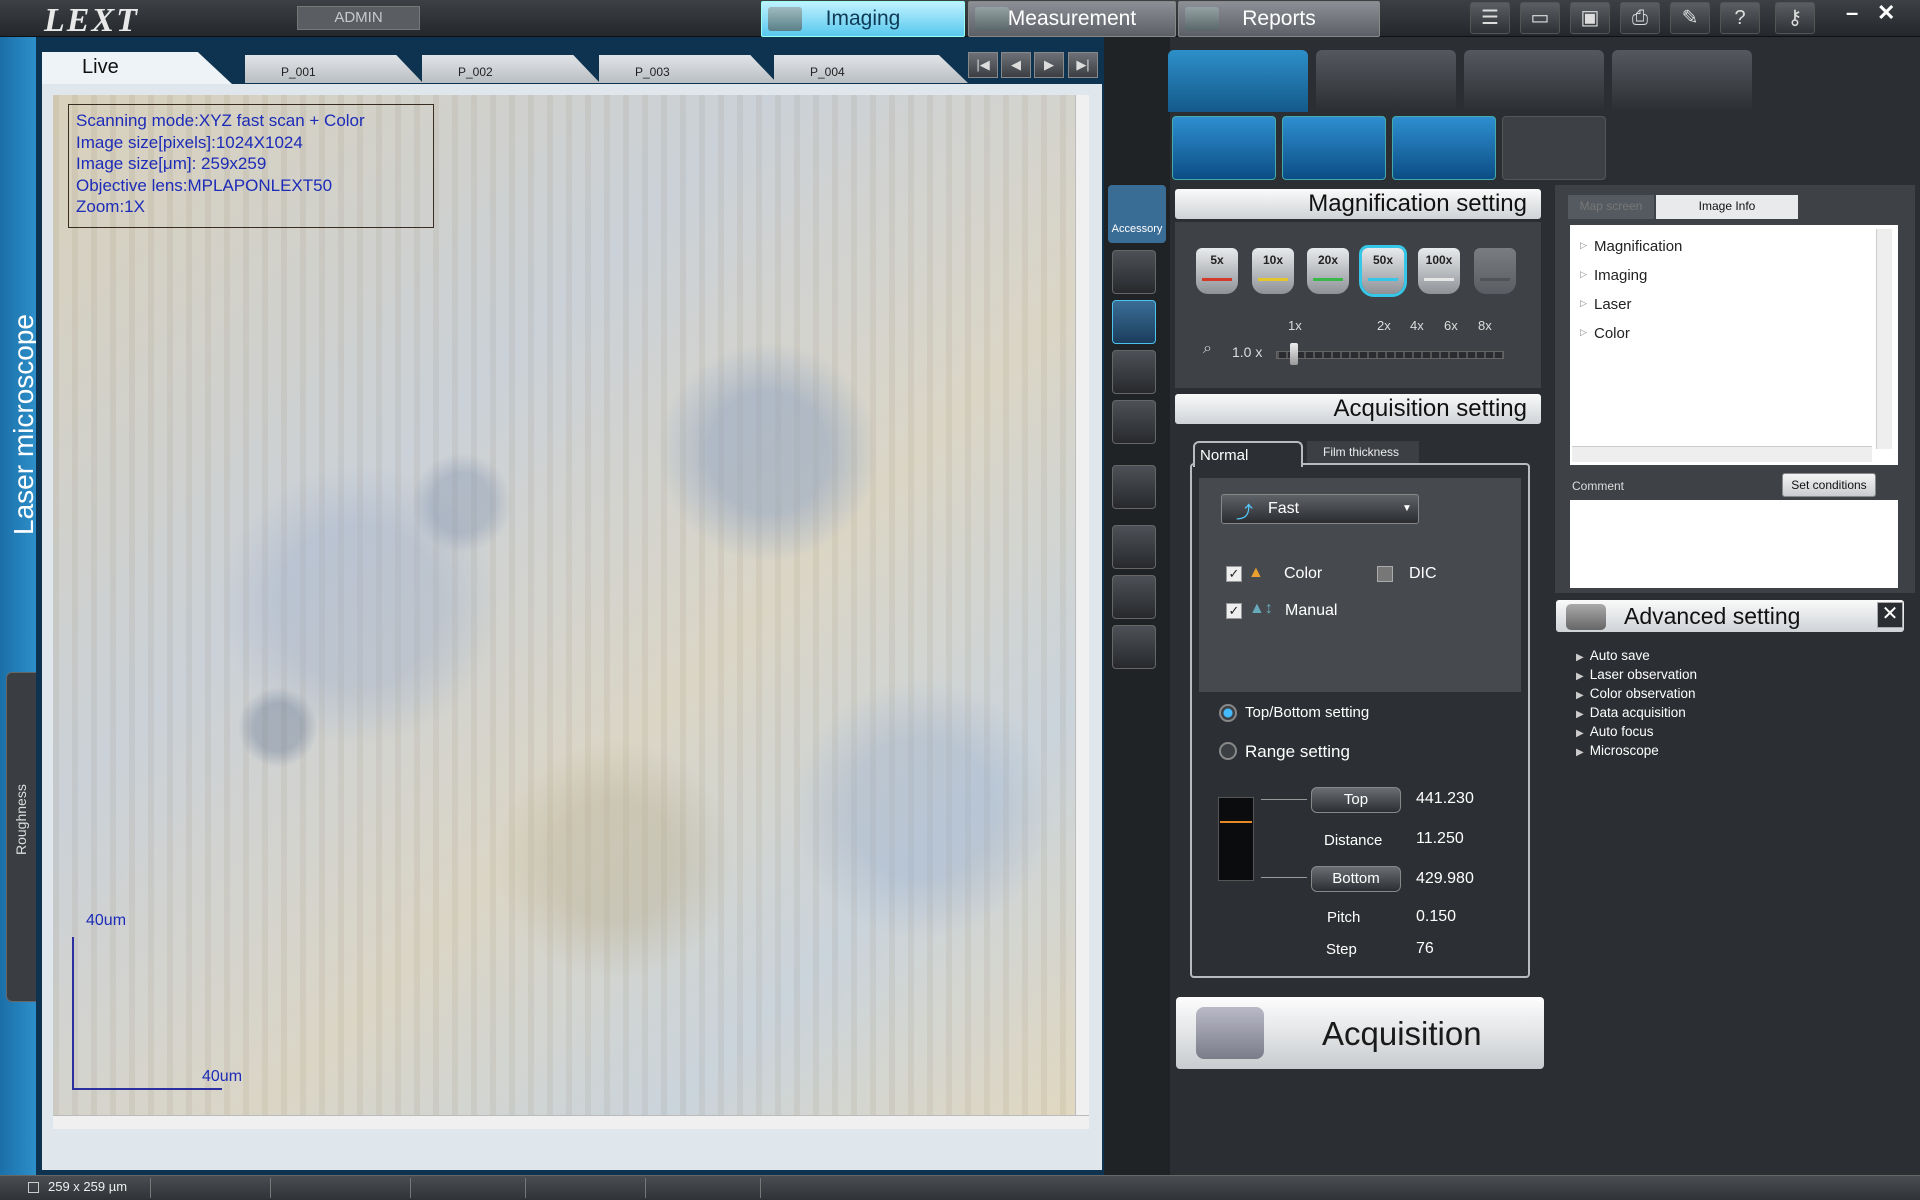 This screenshot has width=1920, height=1200. What do you see at coordinates (1134, 322) in the screenshot?
I see `color-image-tool-icon` at bounding box center [1134, 322].